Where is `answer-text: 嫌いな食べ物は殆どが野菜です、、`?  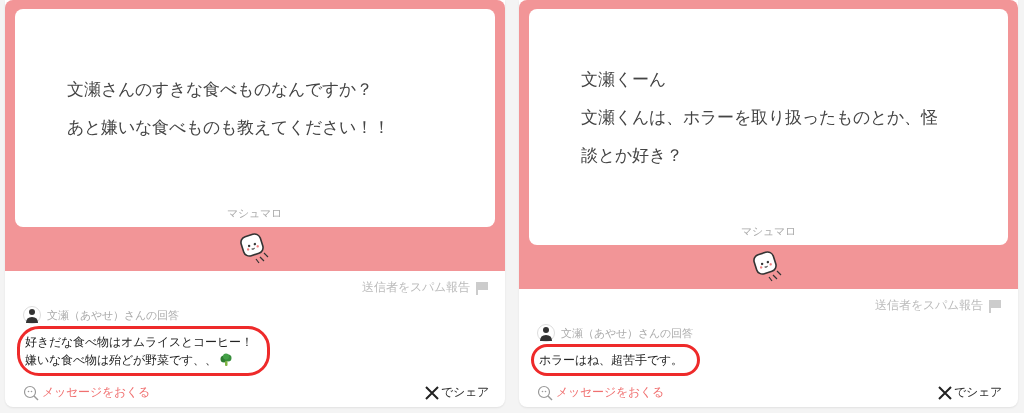 answer-text: 嫌いな食べ物は殆どが野菜です、、 is located at coordinates (121, 360).